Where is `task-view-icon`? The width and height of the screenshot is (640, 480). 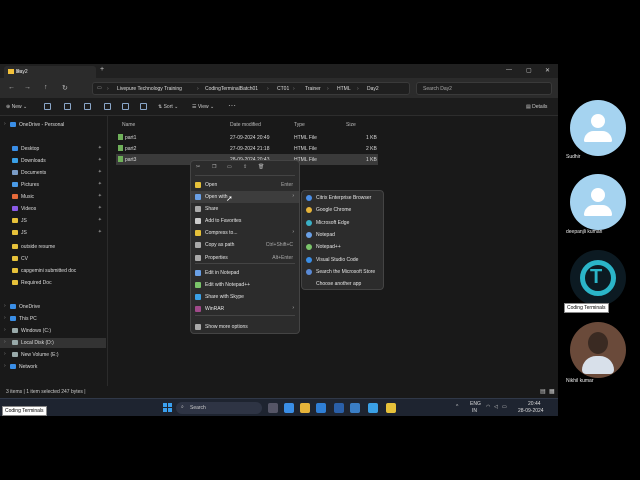 task-view-icon is located at coordinates (273, 408).